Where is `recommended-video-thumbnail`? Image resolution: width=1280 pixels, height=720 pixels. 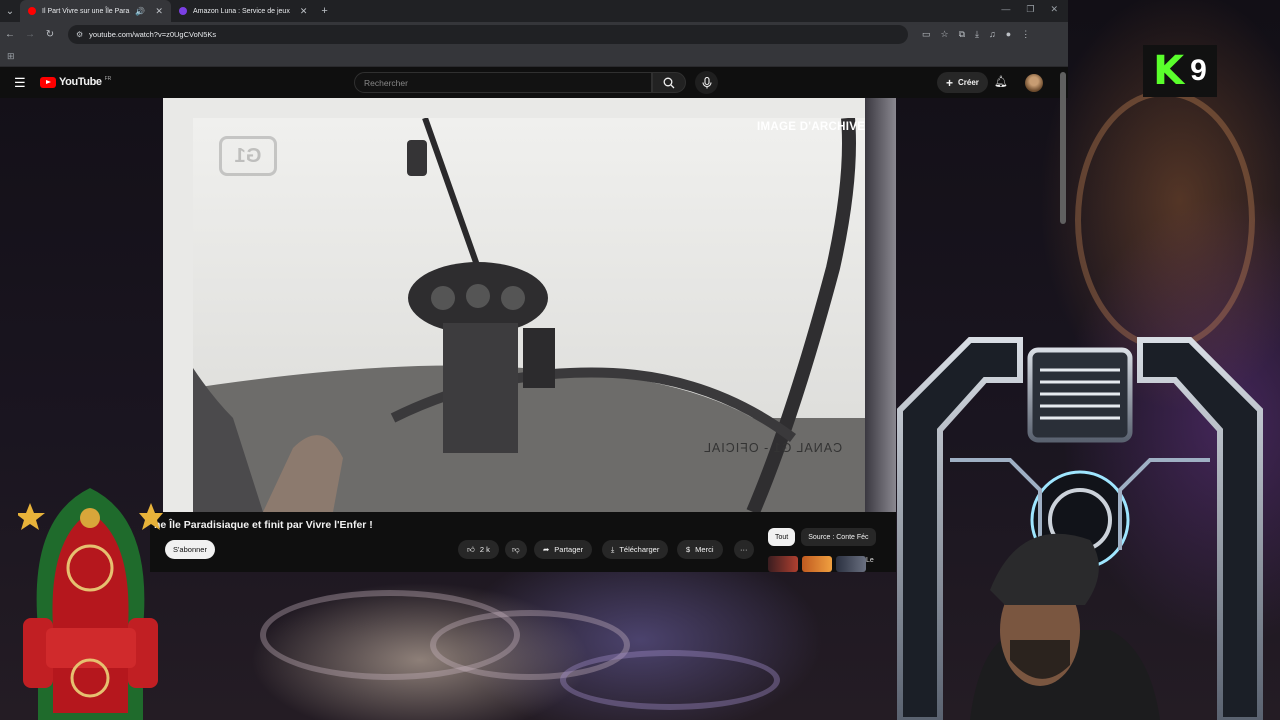 recommended-video-thumbnail is located at coordinates (817, 564).